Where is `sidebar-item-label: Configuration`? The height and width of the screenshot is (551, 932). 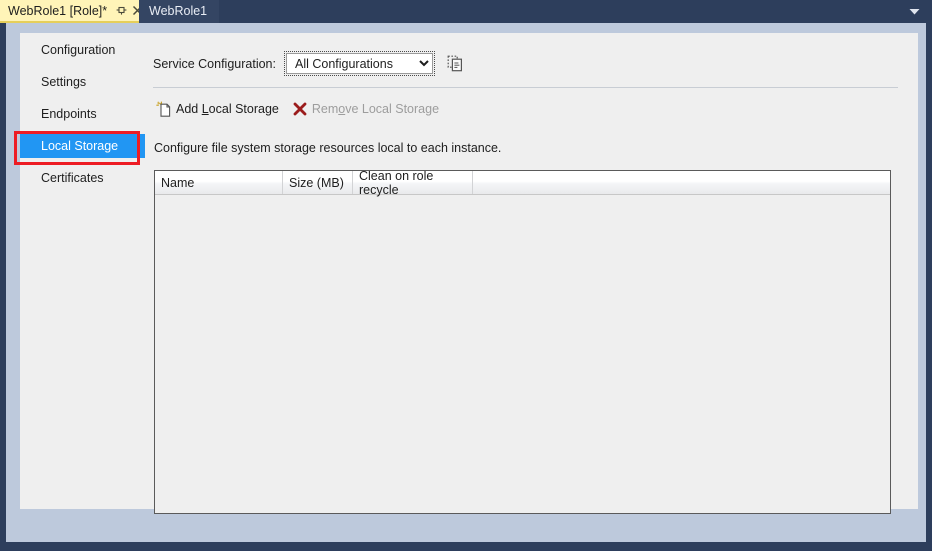 sidebar-item-label: Configuration is located at coordinates (78, 50).